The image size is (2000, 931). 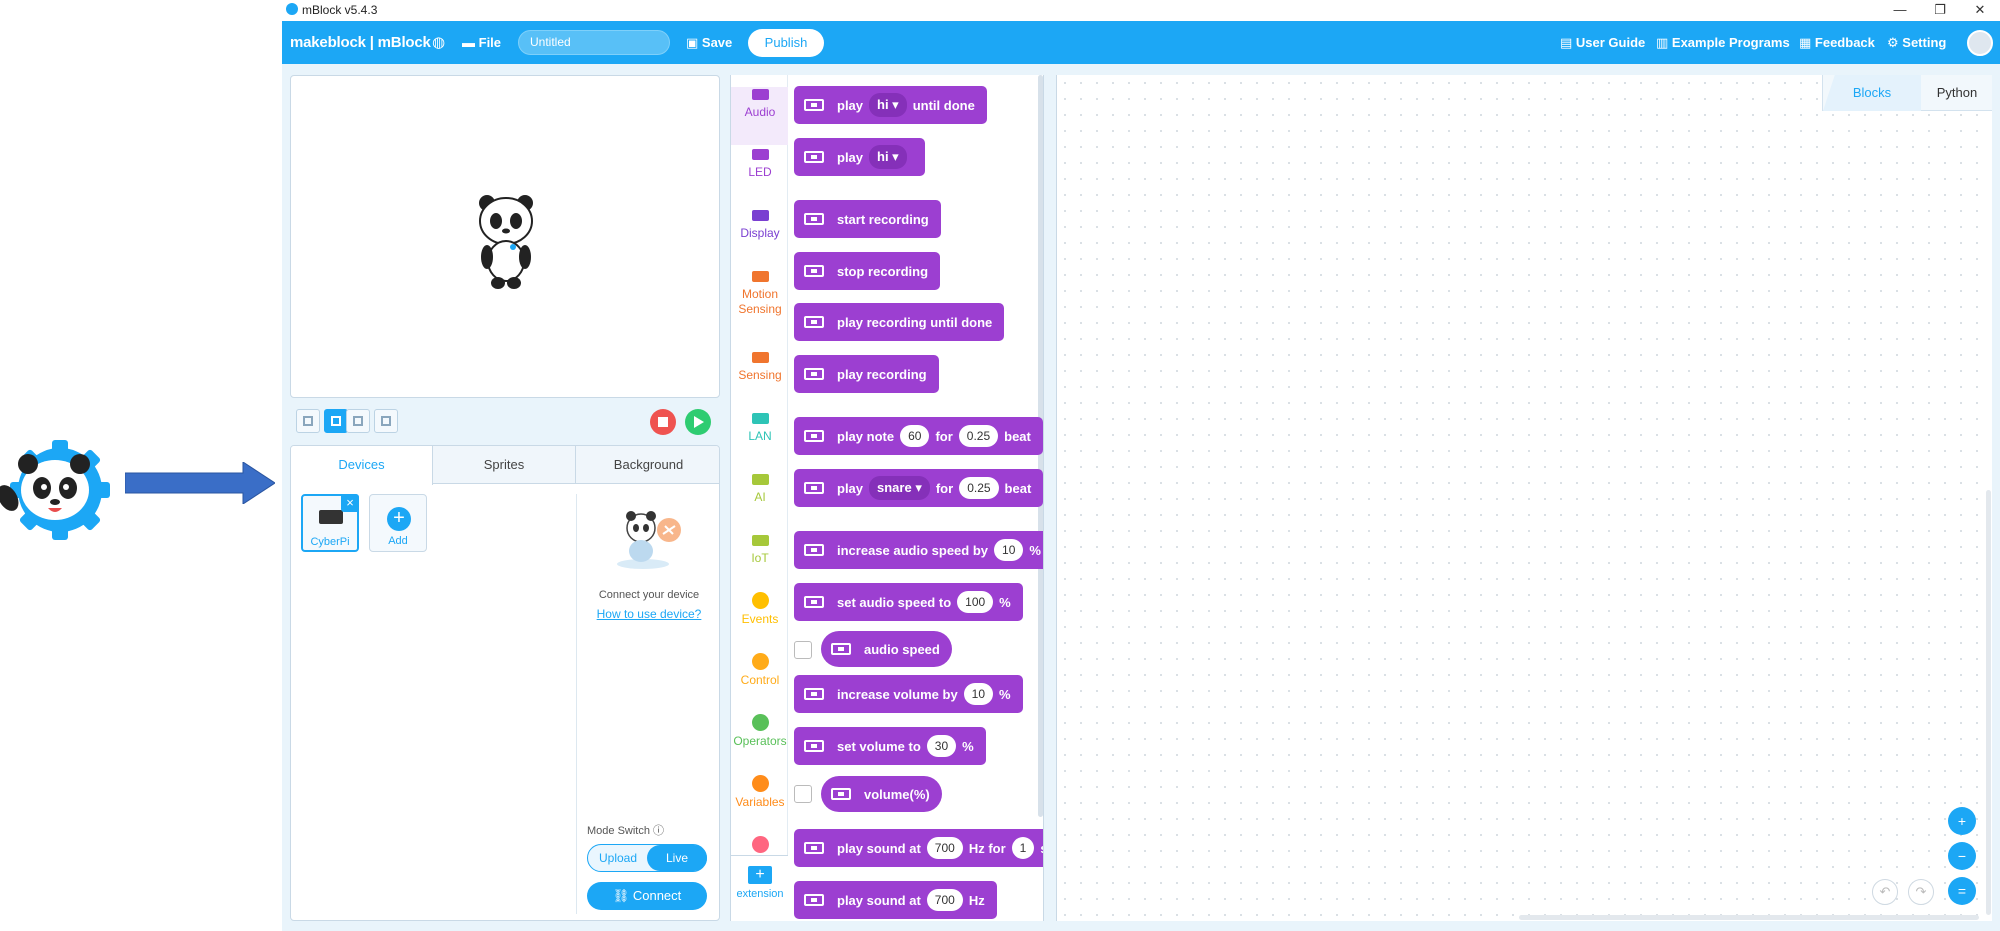 I want to click on save-button: ▣ Save, so click(x=709, y=42).